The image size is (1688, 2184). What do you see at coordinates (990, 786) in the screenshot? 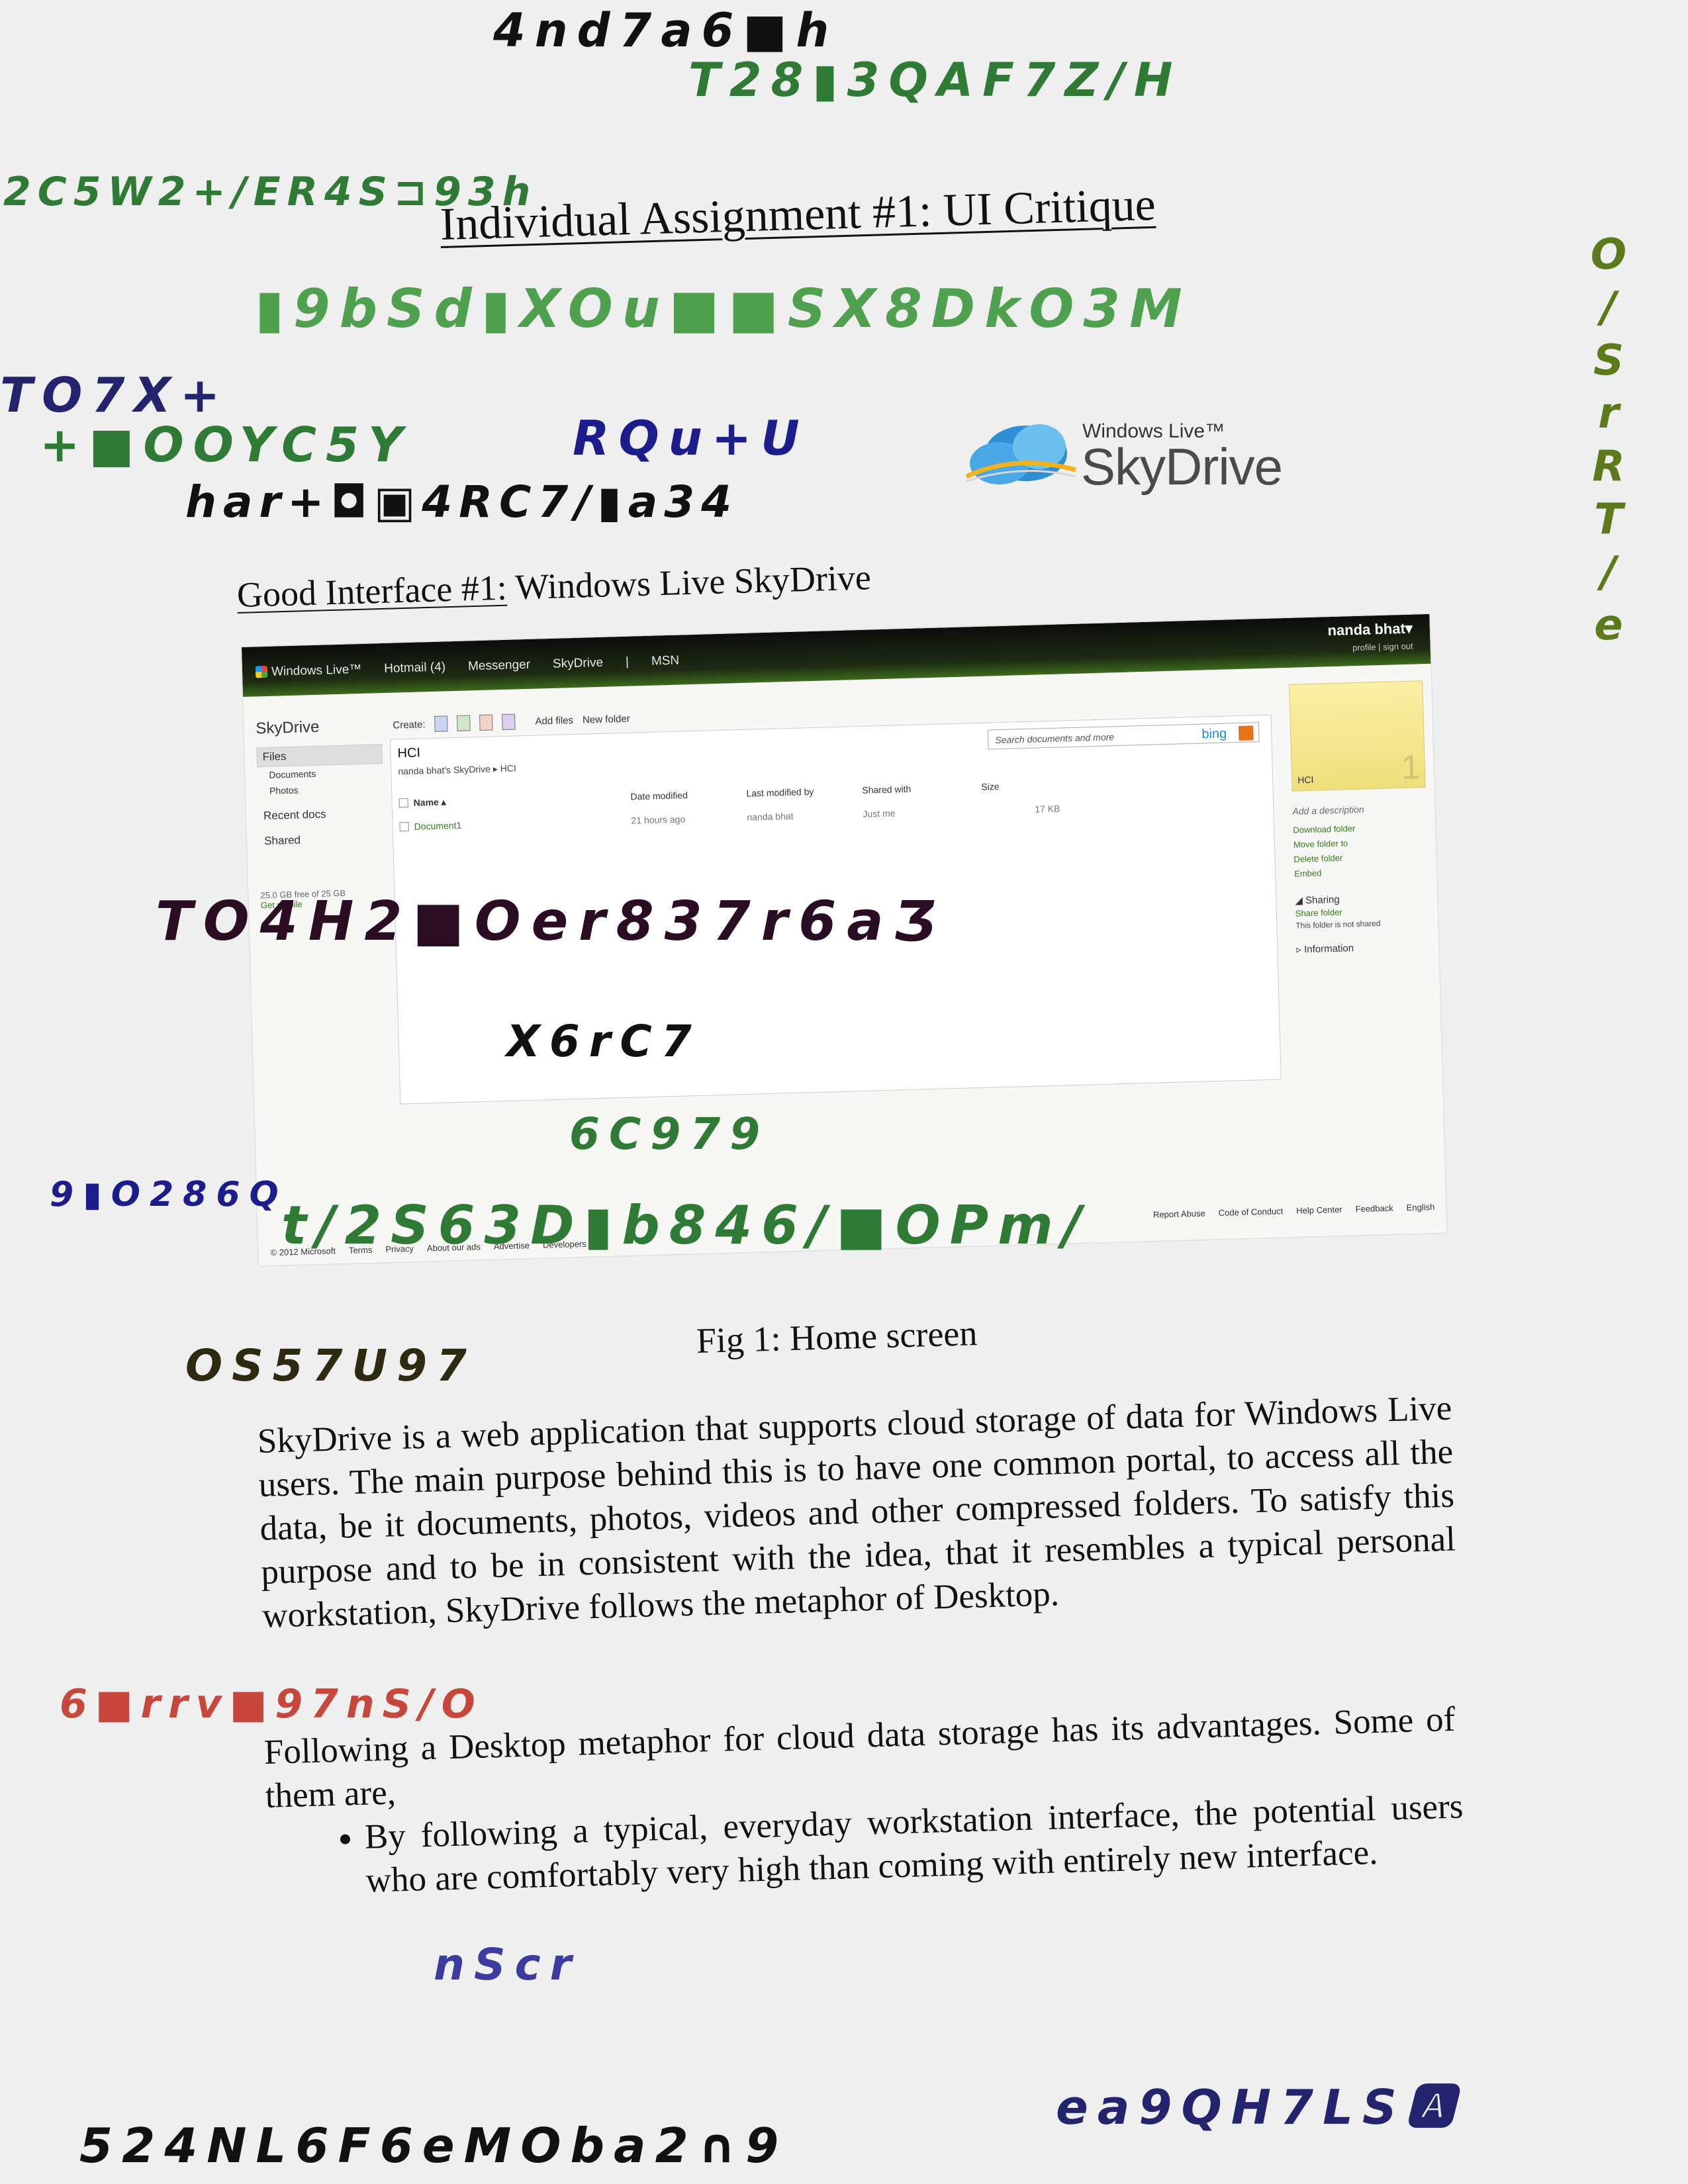
I see `col-size: Size` at bounding box center [990, 786].